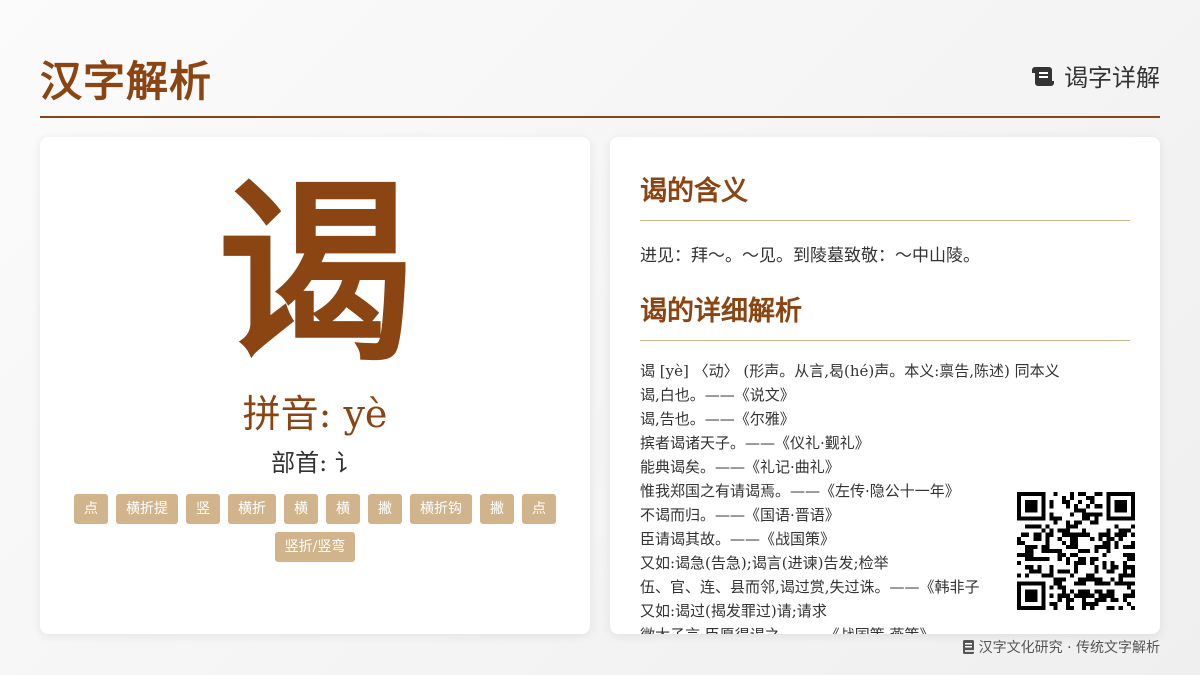 This screenshot has height=675, width=1200. What do you see at coordinates (810, 256) in the screenshot?
I see `meaning-text: 进见：拜～。～见。到陵墓致敬：～中山陵。` at bounding box center [810, 256].